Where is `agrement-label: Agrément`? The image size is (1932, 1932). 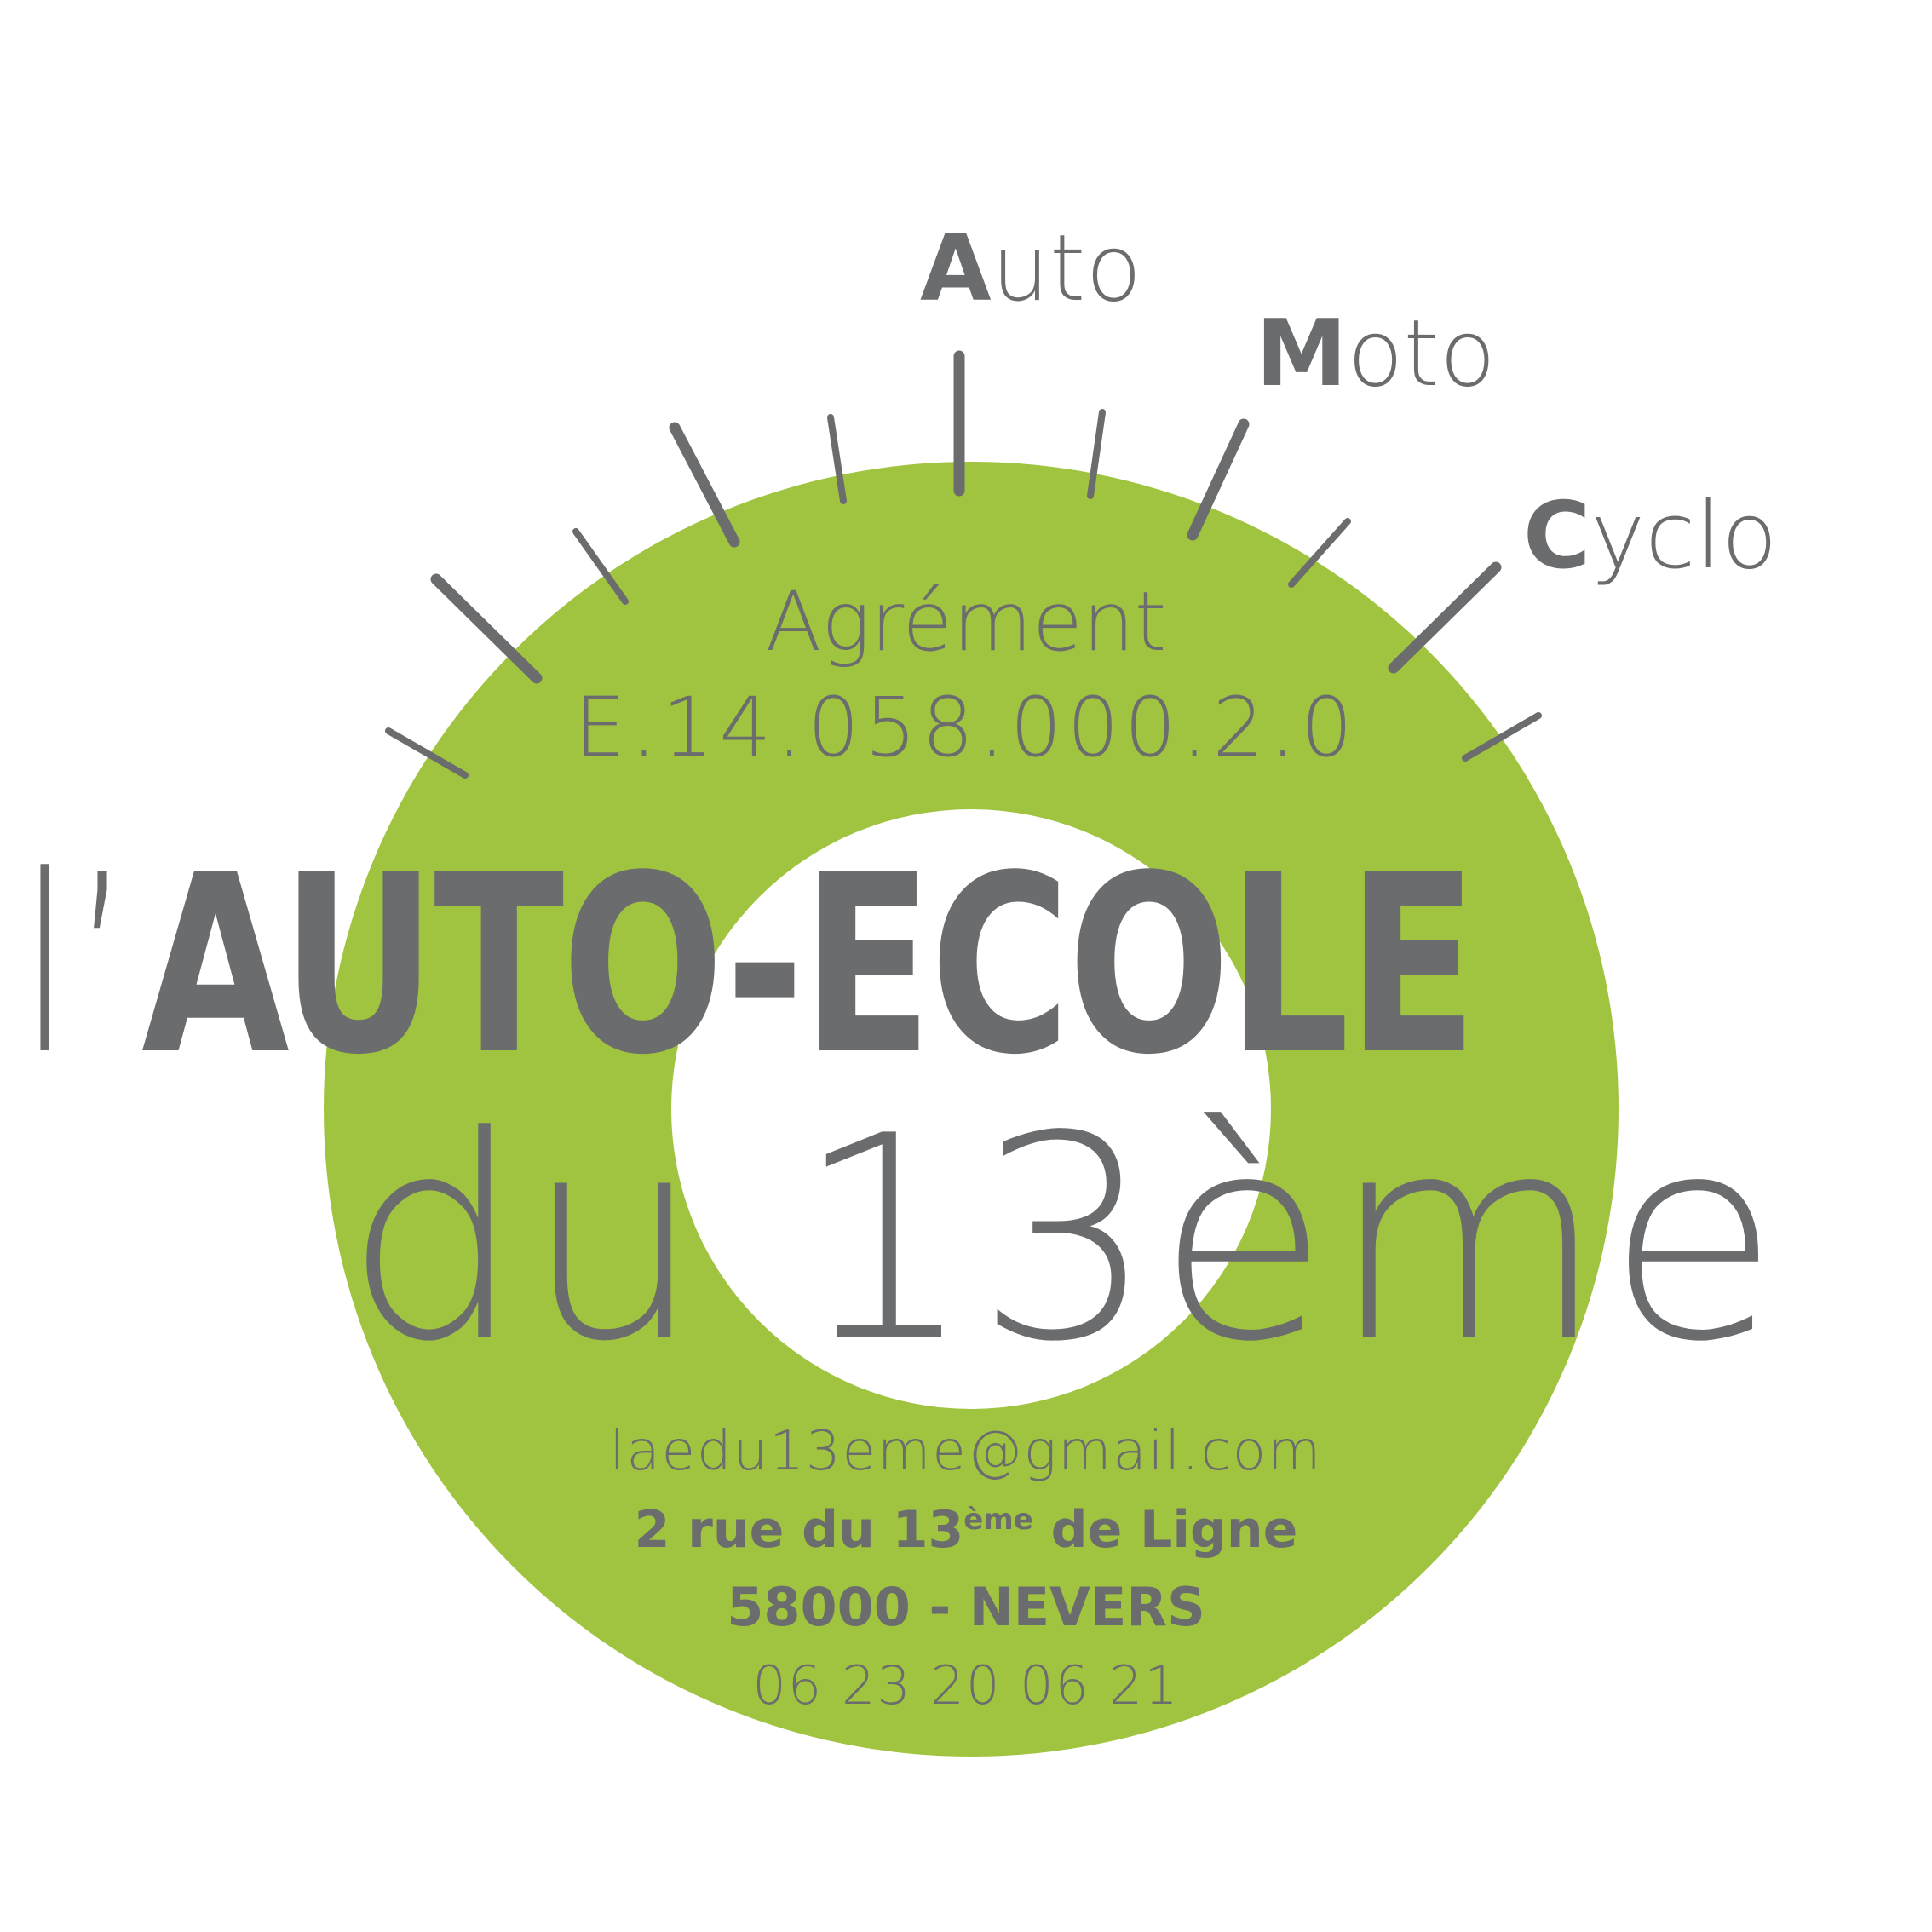
agrement-label: Agrément is located at coordinates (966, 622).